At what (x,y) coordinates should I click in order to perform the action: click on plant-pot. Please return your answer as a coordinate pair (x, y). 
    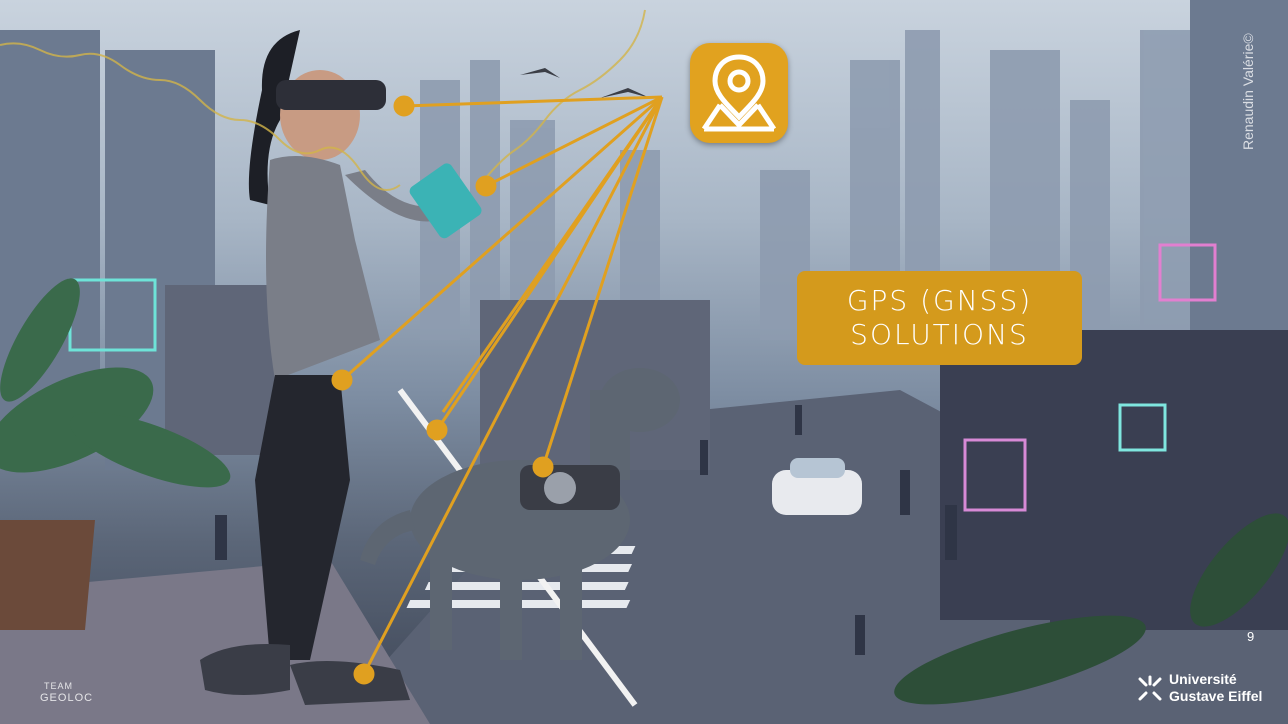
    Looking at the image, I should click on (47, 575).